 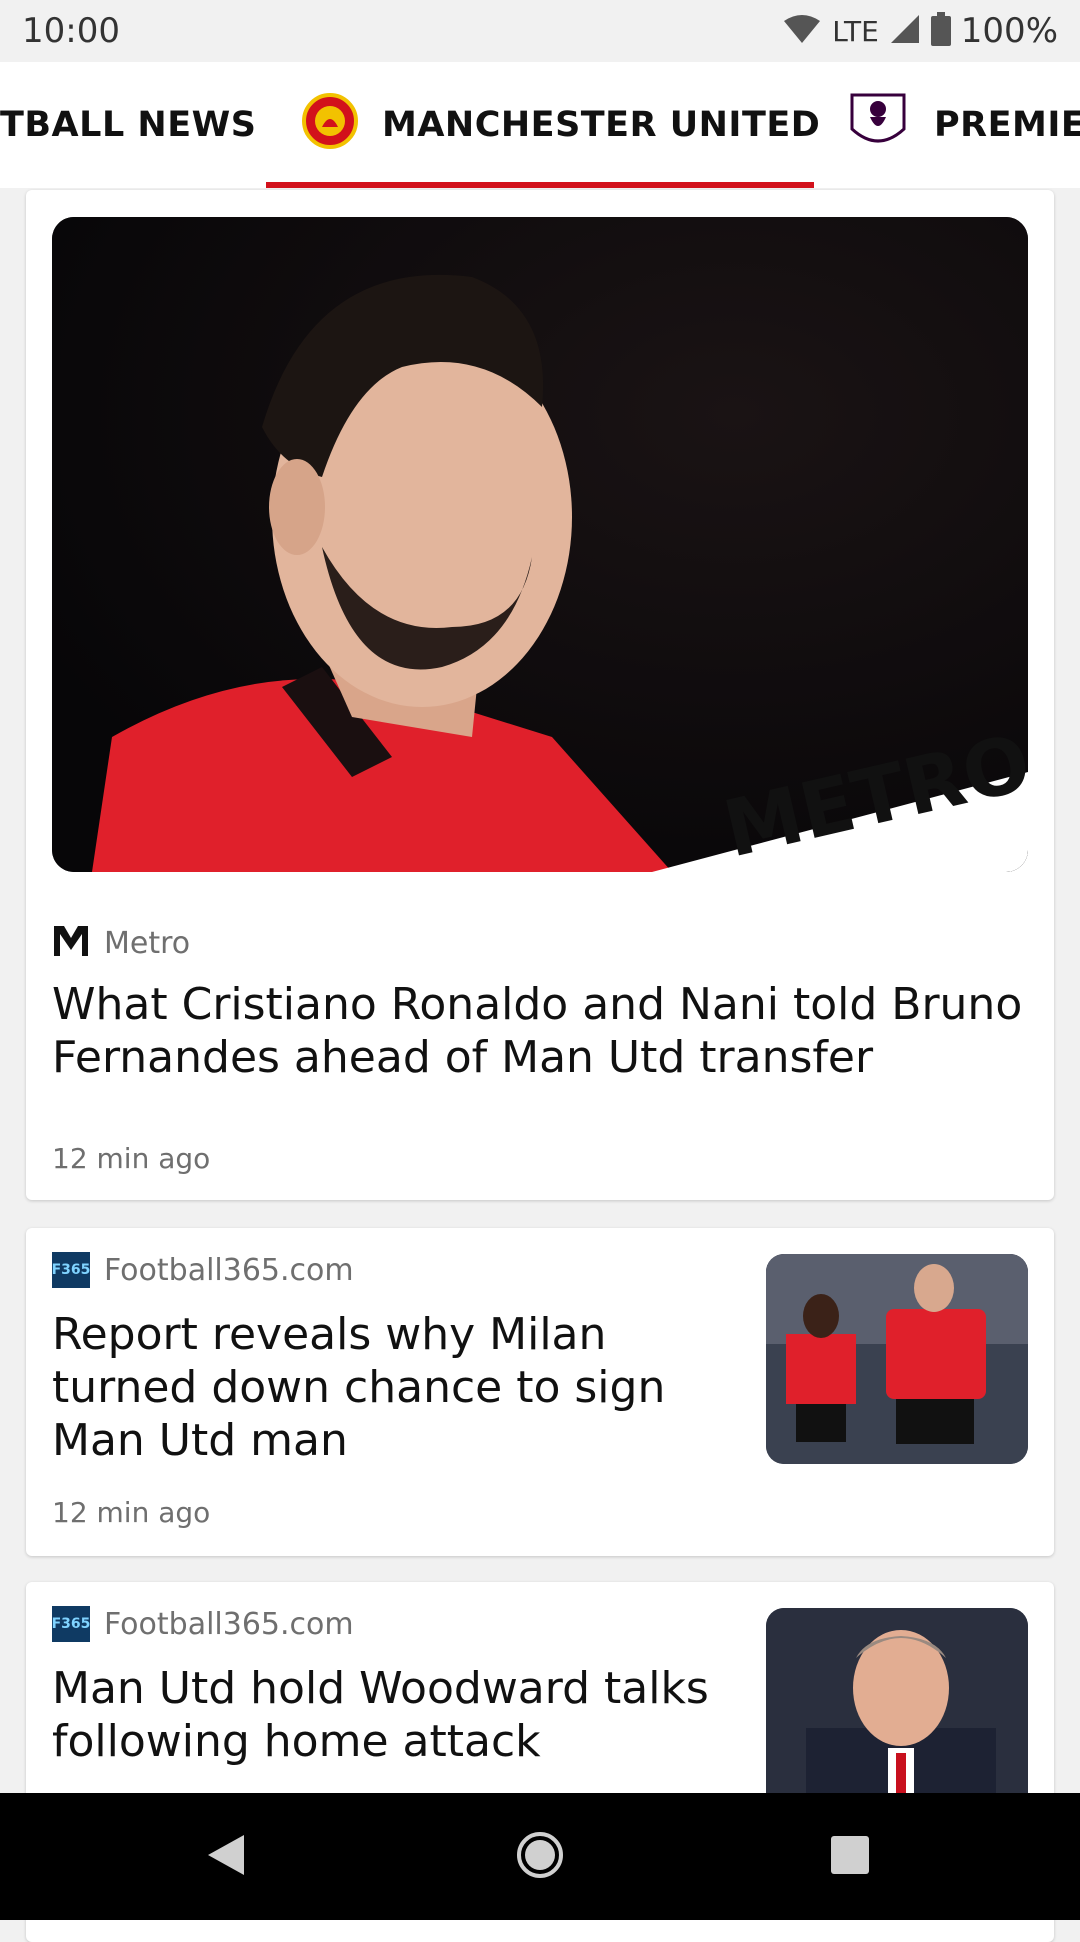 I want to click on home-icon, so click(x=540, y=1857).